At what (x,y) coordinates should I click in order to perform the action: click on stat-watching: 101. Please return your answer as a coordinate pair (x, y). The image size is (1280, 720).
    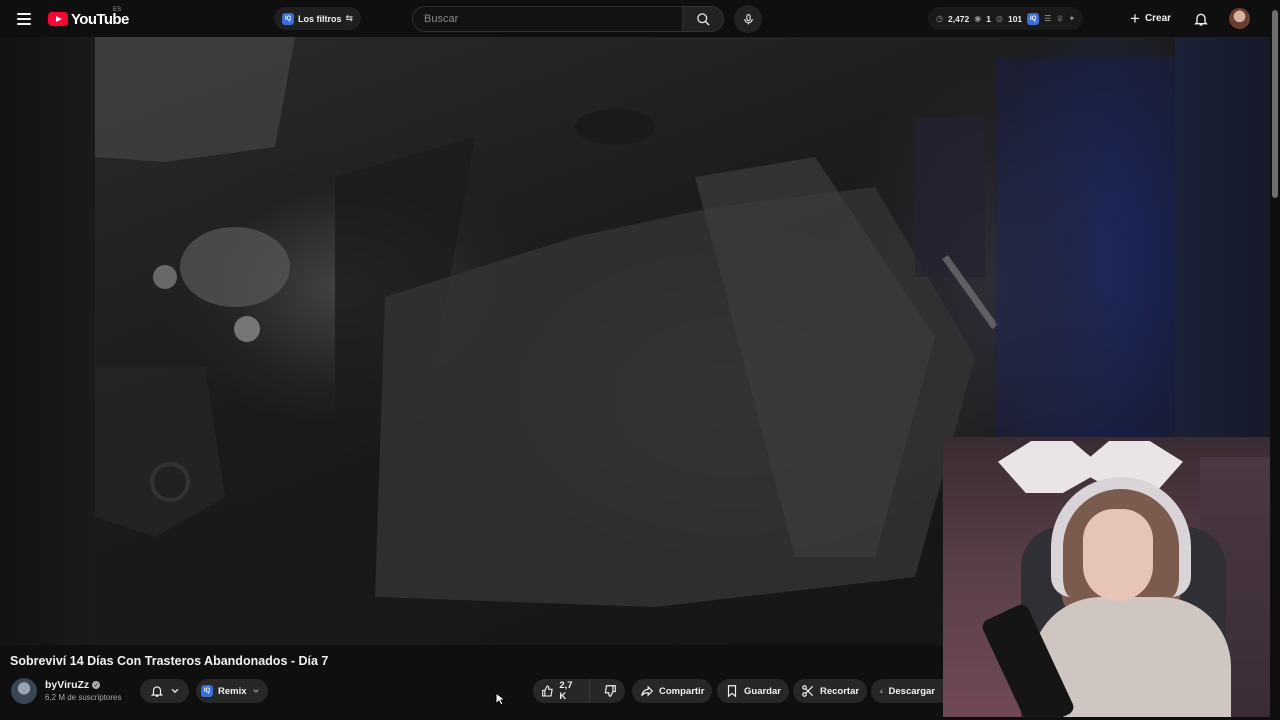
    Looking at the image, I should click on (1015, 18).